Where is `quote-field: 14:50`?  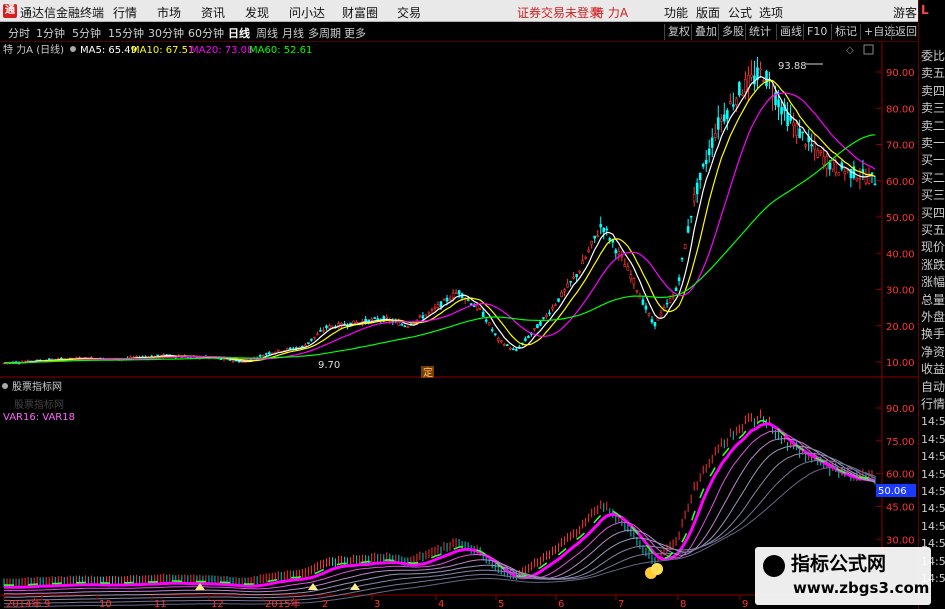 quote-field: 14:50 is located at coordinates (933, 526).